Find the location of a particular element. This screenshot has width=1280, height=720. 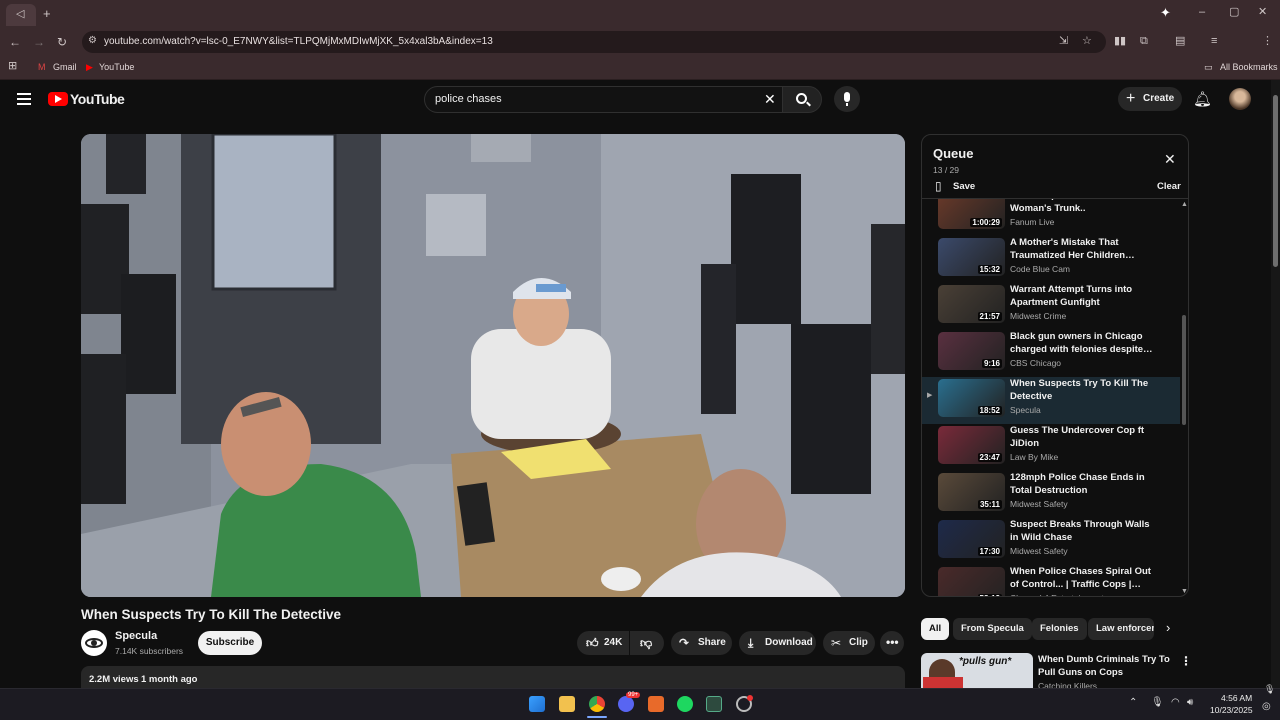

queue-item-thumbnail: 21:57 is located at coordinates (971, 304).